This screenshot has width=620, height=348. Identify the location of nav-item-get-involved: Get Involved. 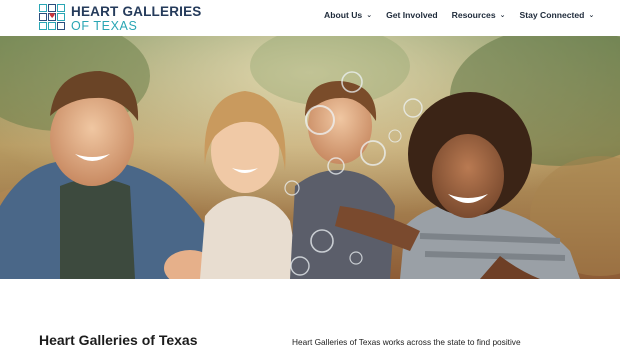
(412, 15).